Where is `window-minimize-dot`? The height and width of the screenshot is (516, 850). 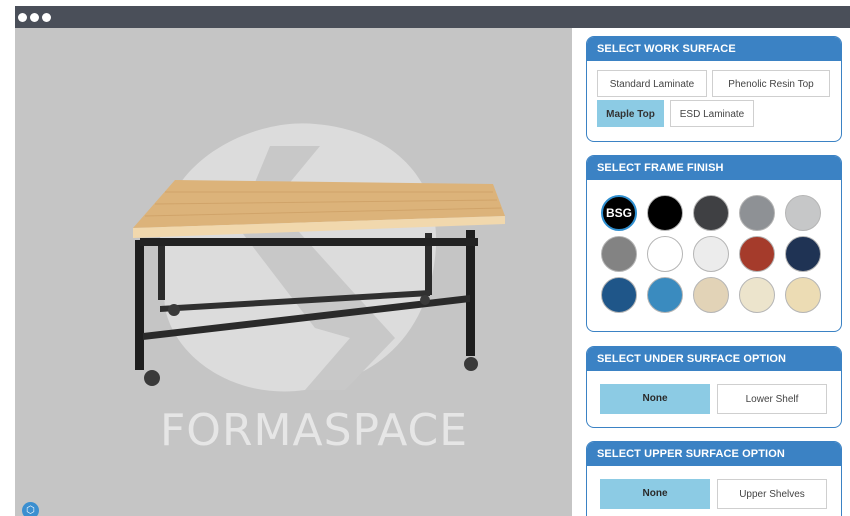
window-minimize-dot is located at coordinates (34, 17).